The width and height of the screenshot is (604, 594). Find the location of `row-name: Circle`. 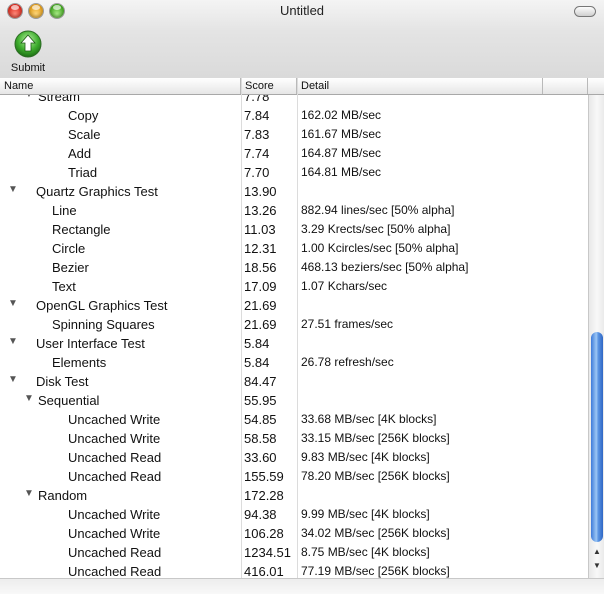

row-name: Circle is located at coordinates (69, 248).